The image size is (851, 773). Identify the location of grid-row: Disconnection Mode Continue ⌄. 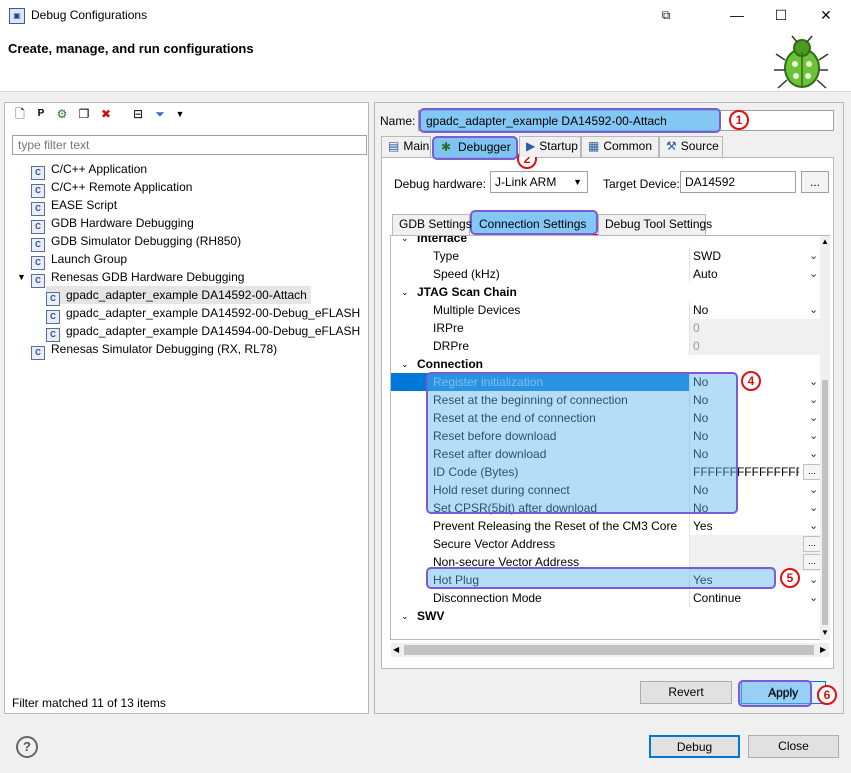
(607, 598).